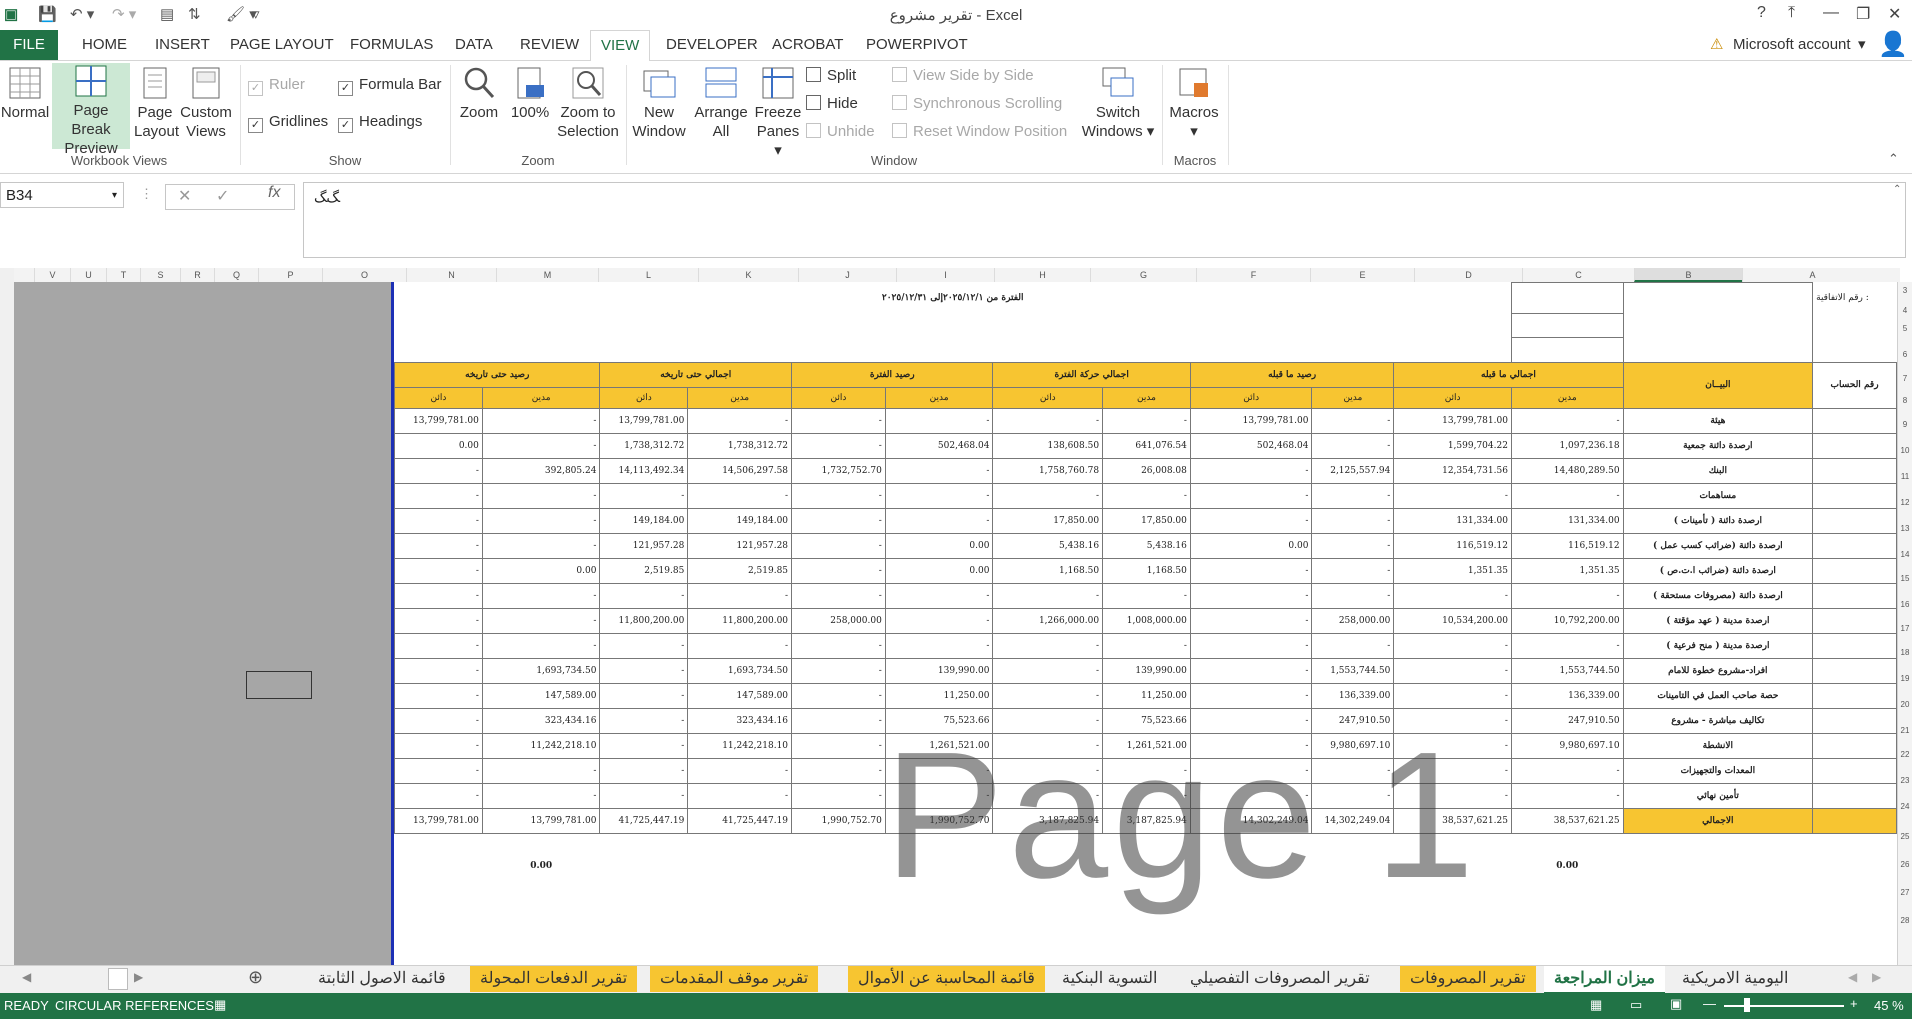 This screenshot has width=1912, height=1019. Describe the element at coordinates (1905, 780) in the screenshot. I see `row-header: 23` at that location.